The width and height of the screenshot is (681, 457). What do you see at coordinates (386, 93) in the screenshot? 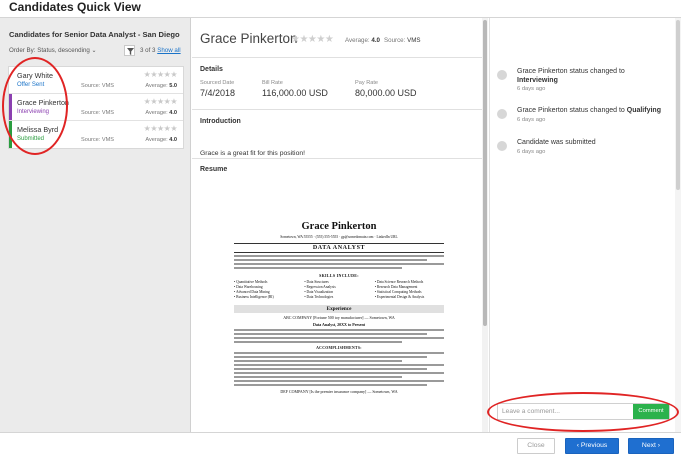
I see `pay-rate-value: 80,000.00 USD` at bounding box center [386, 93].